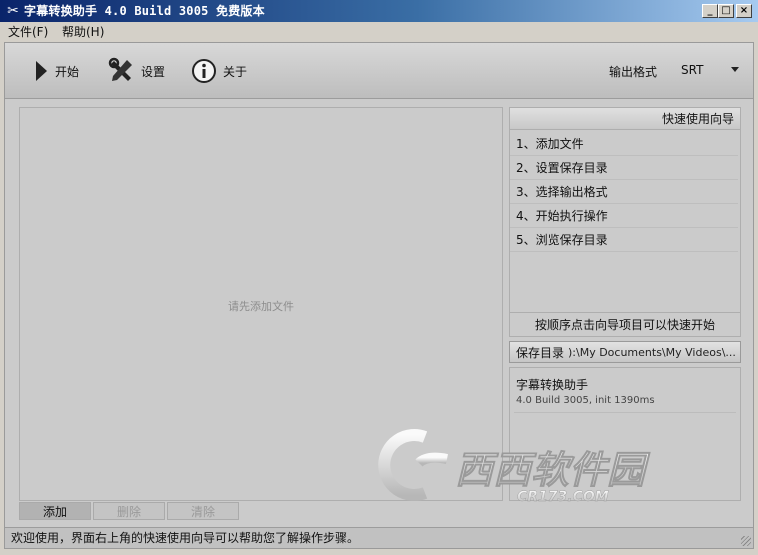  What do you see at coordinates (129, 511) in the screenshot?
I see `delete-button: 删除` at bounding box center [129, 511].